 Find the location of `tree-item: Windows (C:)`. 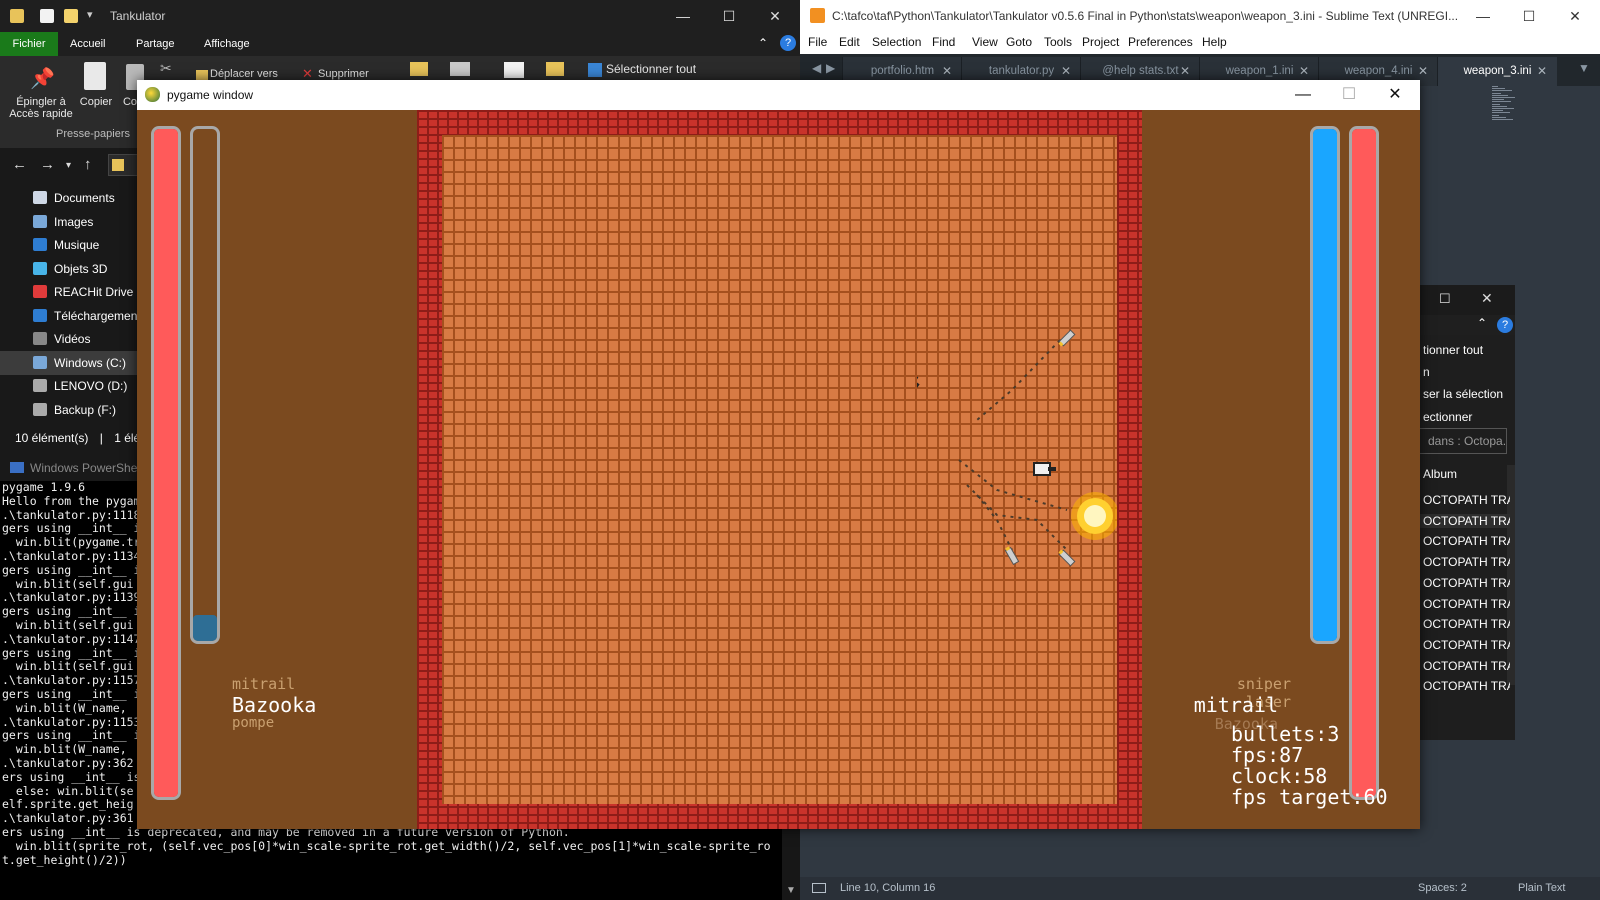

tree-item: Windows (C:) is located at coordinates (69, 362).